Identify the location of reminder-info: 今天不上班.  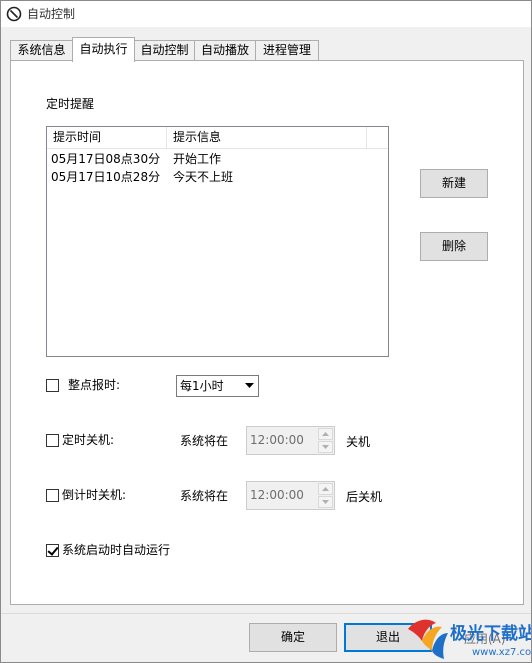
(203, 177).